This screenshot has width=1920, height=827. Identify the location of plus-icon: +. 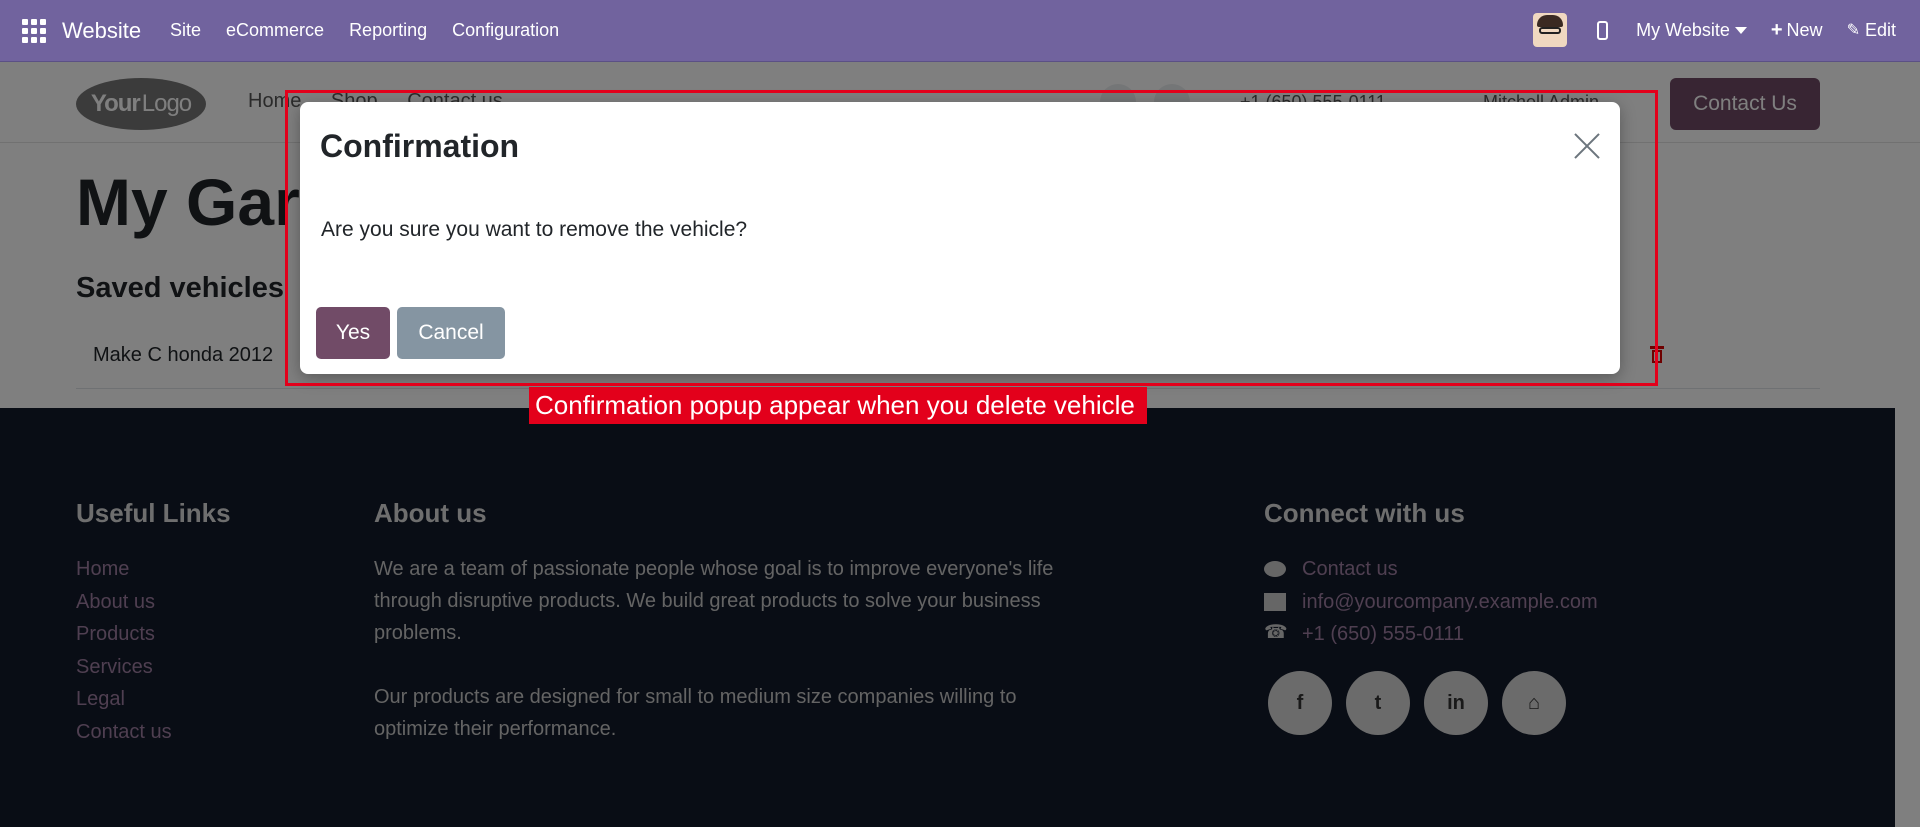
(1776, 29).